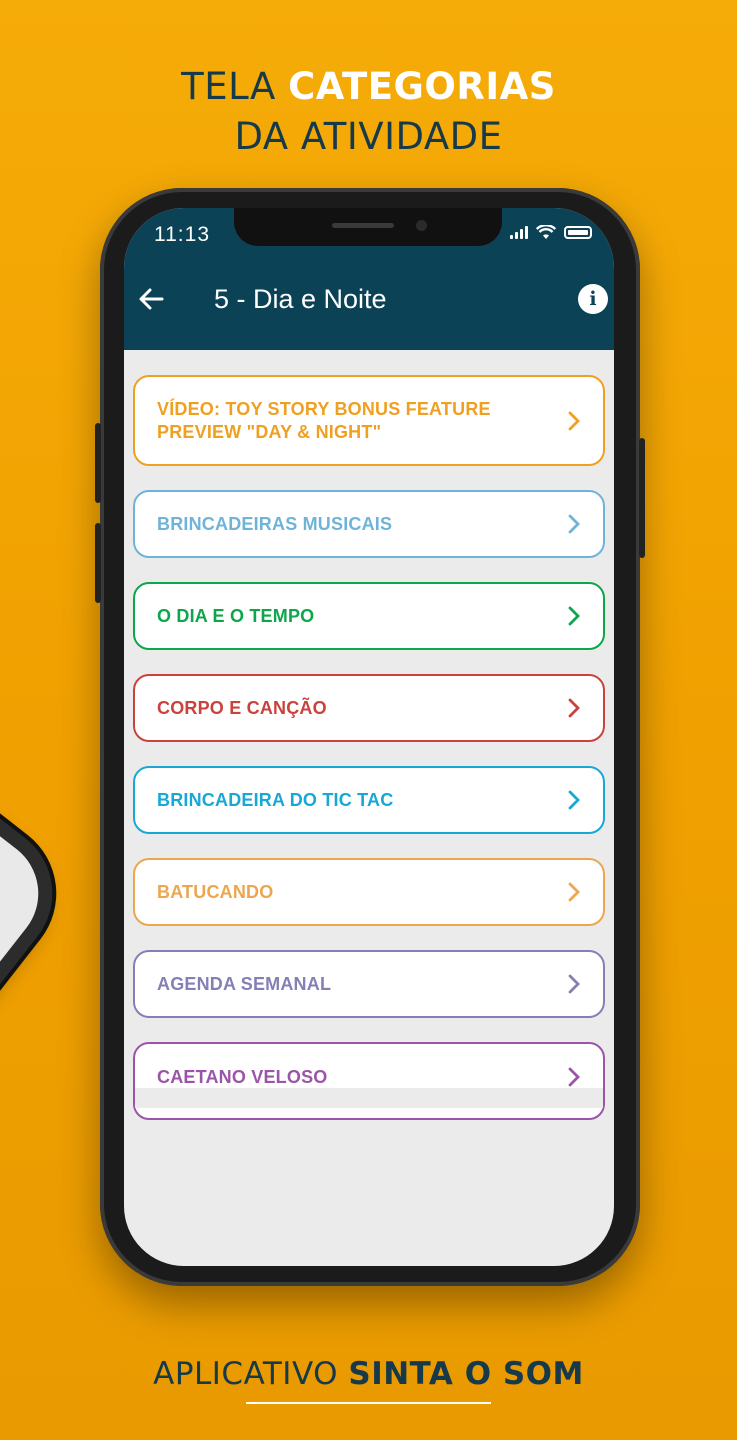 The height and width of the screenshot is (1440, 737). I want to click on status-bar: 11:13, so click(369, 233).